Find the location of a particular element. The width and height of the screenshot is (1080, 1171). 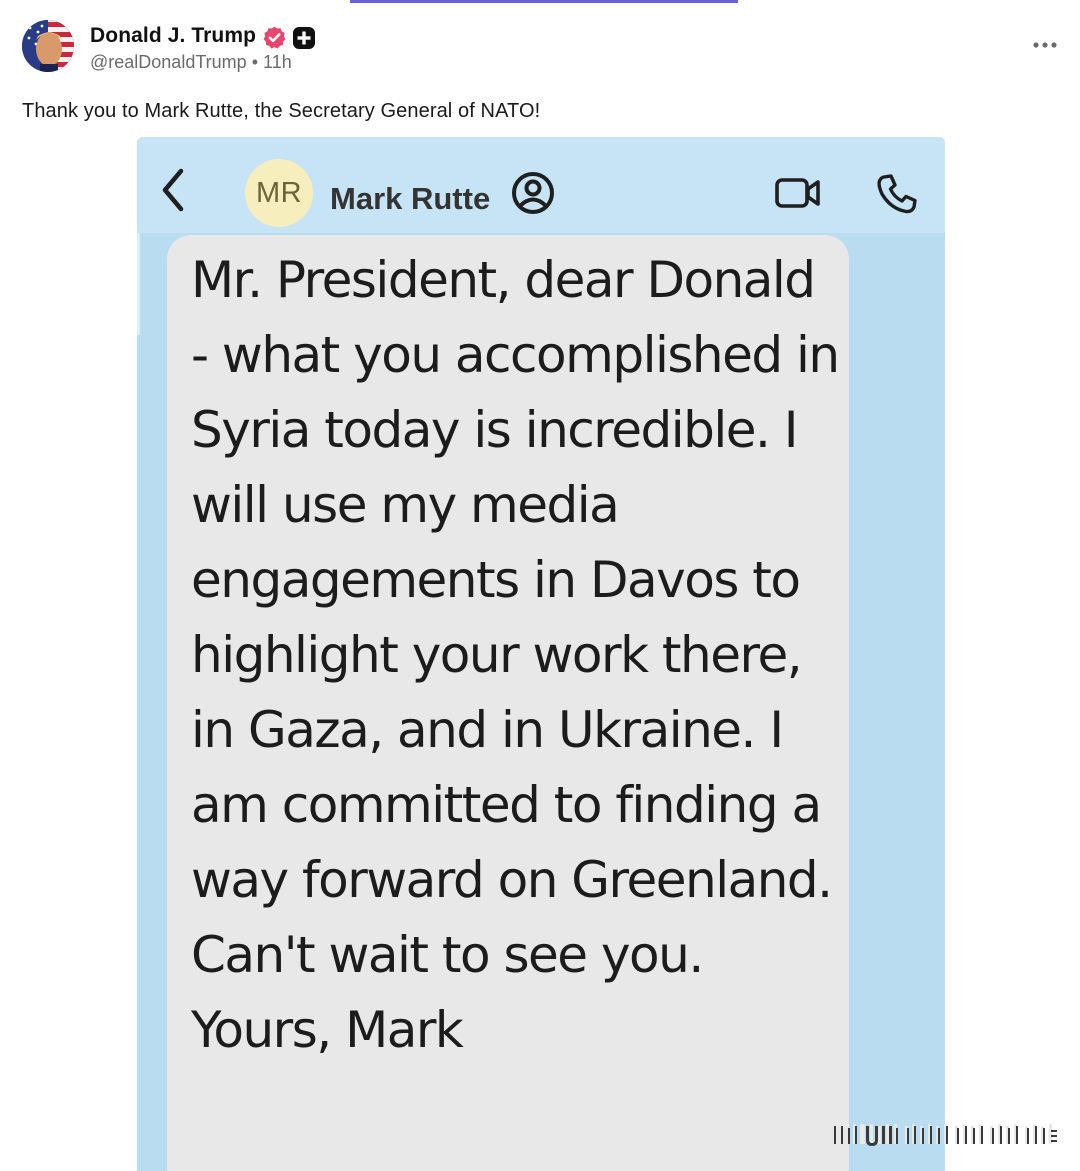

top-accent-bar is located at coordinates (544, 1).